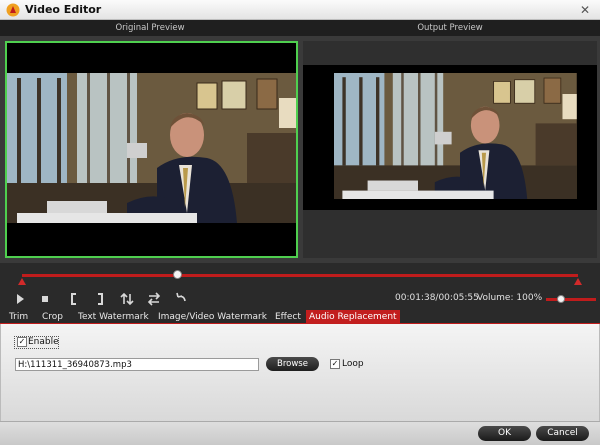 Image resolution: width=600 pixels, height=445 pixels. I want to click on app-logo-icon, so click(13, 10).